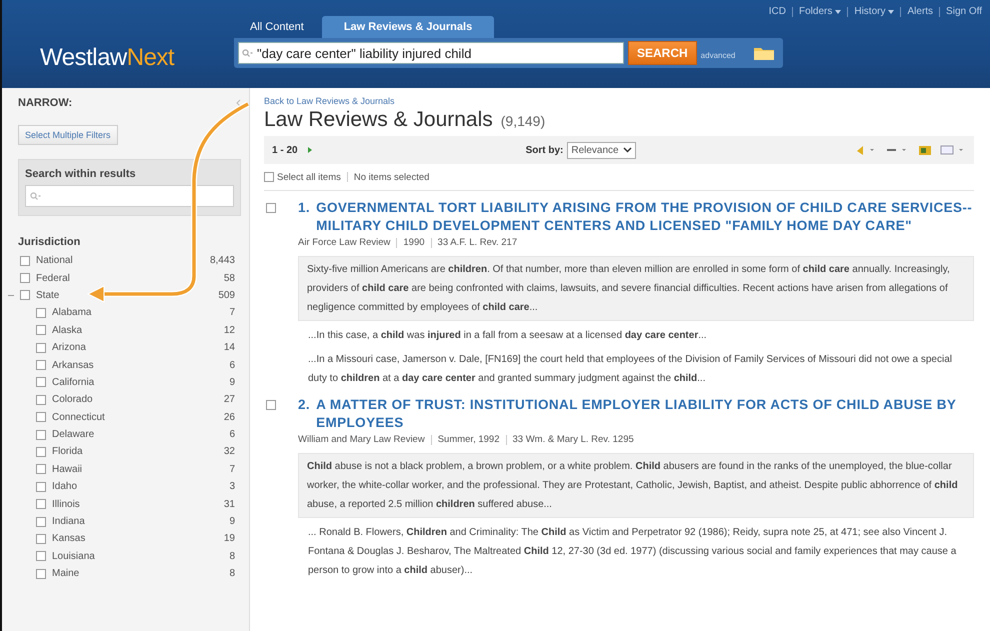 Image resolution: width=990 pixels, height=631 pixels. I want to click on facet-label: Arkansas, so click(141, 365).